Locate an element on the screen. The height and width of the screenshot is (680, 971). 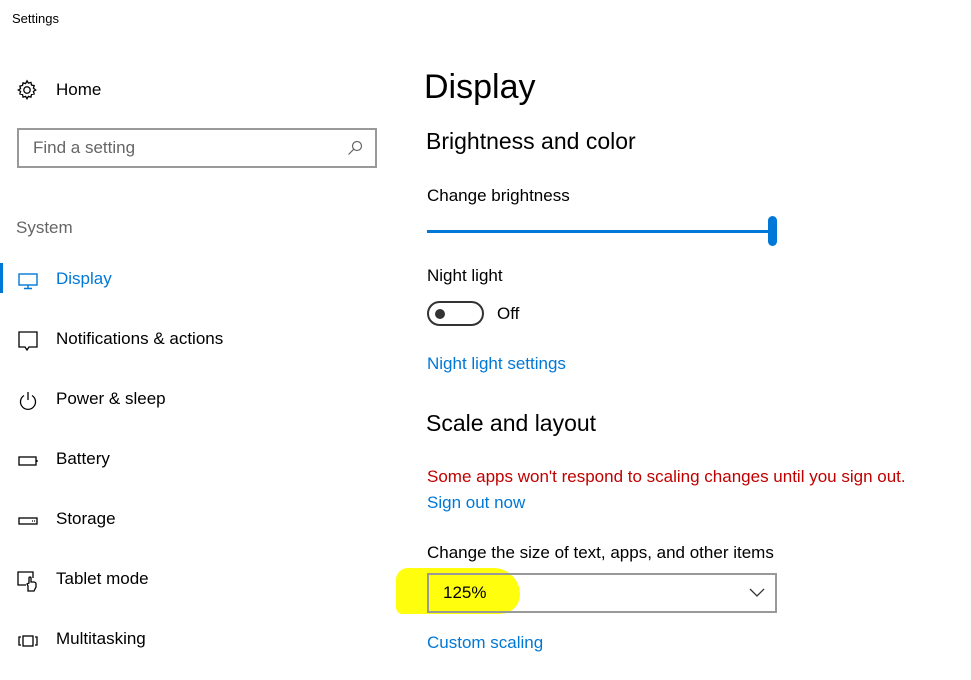
window-title: Settings is located at coordinates (35, 18).